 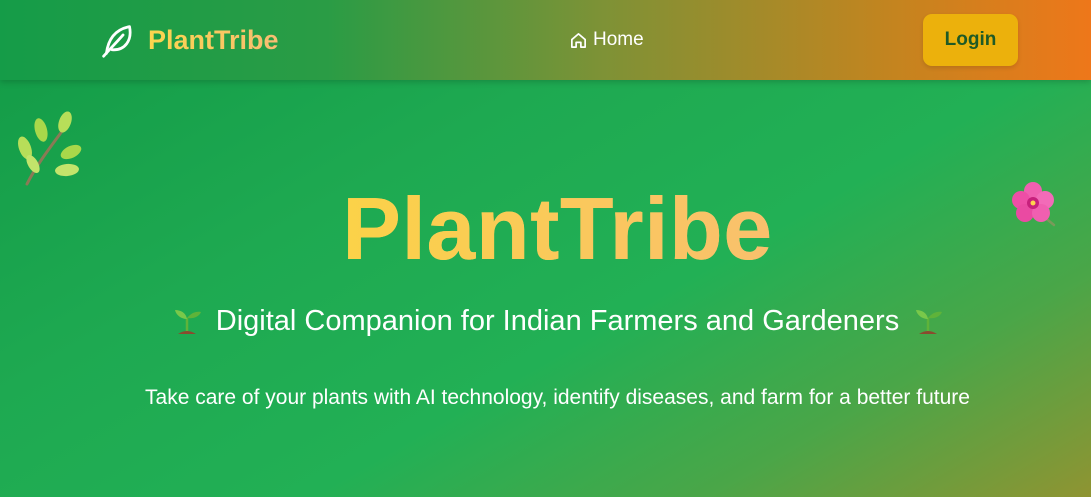 What do you see at coordinates (970, 40) in the screenshot?
I see `login-button: Login` at bounding box center [970, 40].